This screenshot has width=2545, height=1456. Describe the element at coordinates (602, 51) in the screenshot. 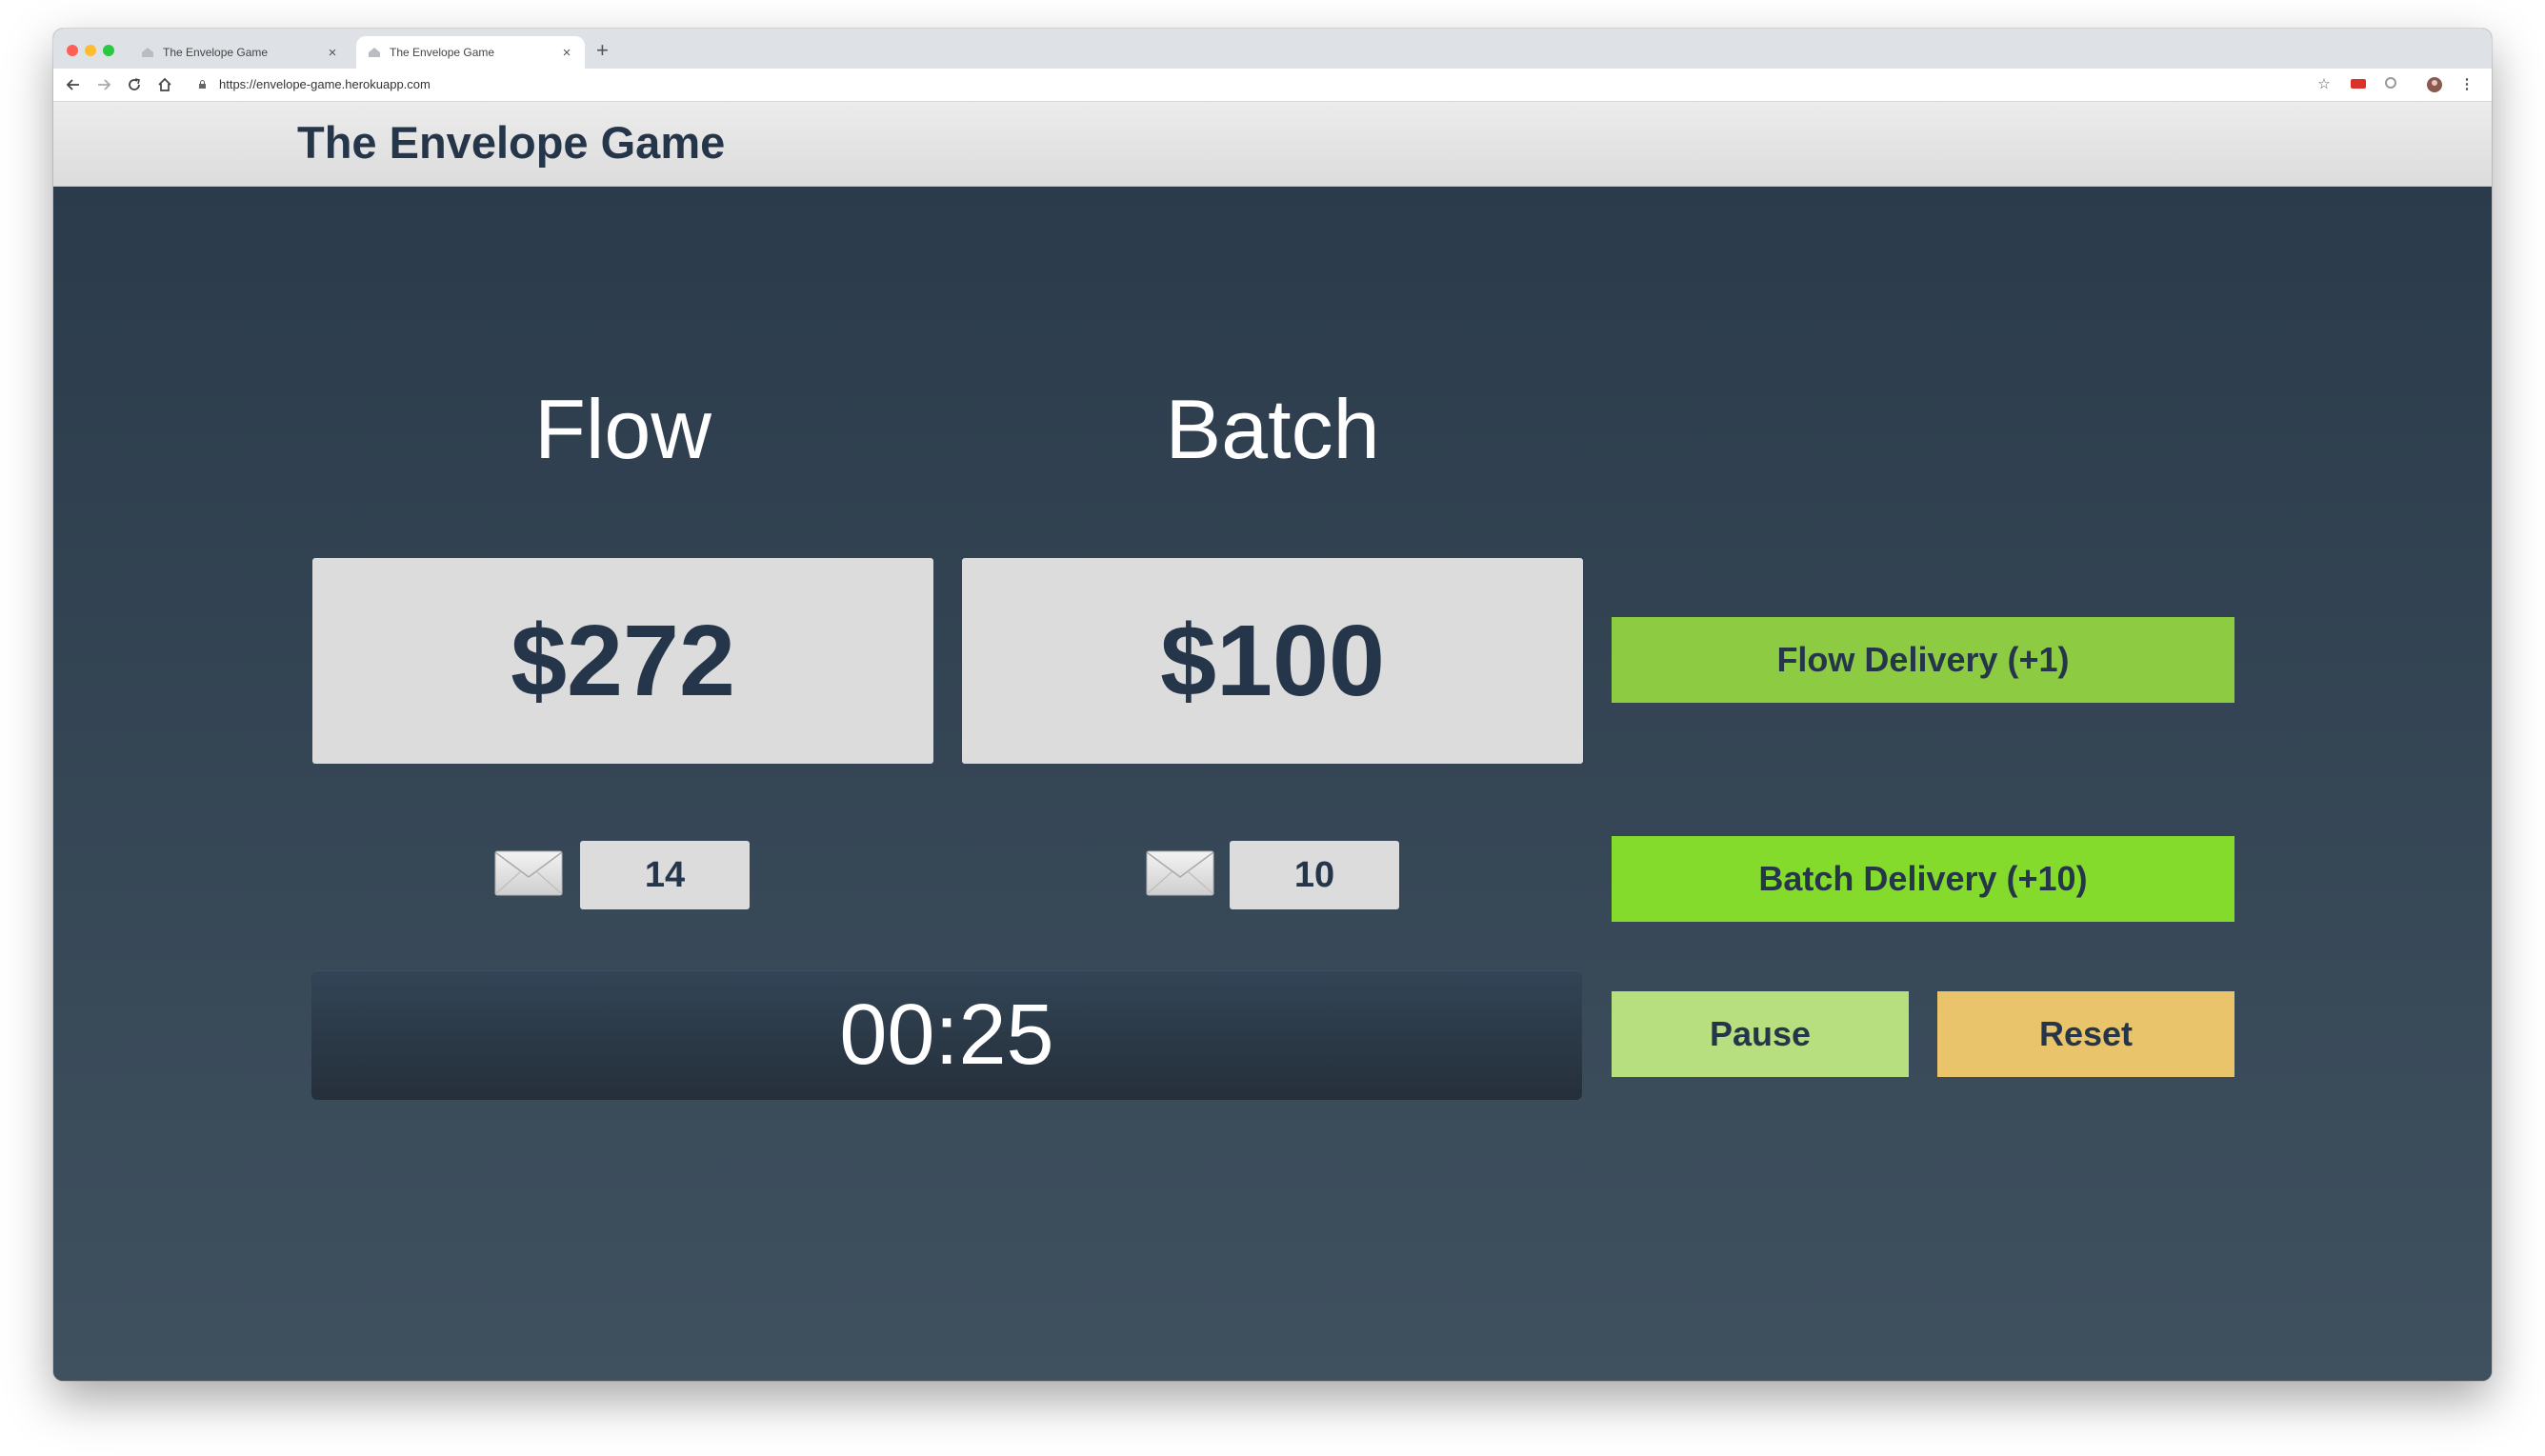

I see `new-tab-button: +` at that location.